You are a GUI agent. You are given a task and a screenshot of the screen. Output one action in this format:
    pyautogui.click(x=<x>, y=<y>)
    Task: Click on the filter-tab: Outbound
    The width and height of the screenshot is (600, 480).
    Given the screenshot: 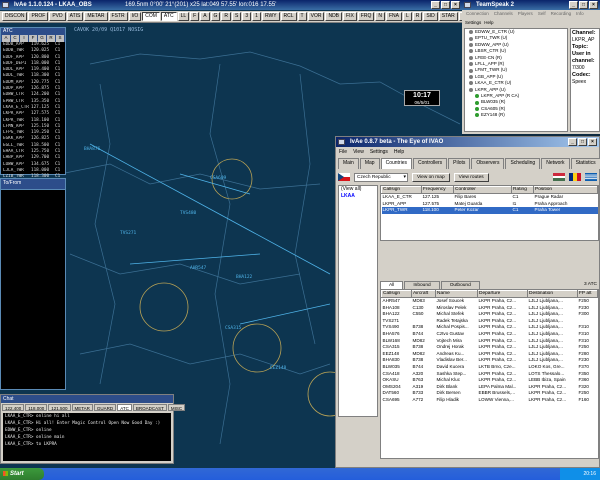 What is the action you would take?
    pyautogui.click(x=460, y=285)
    